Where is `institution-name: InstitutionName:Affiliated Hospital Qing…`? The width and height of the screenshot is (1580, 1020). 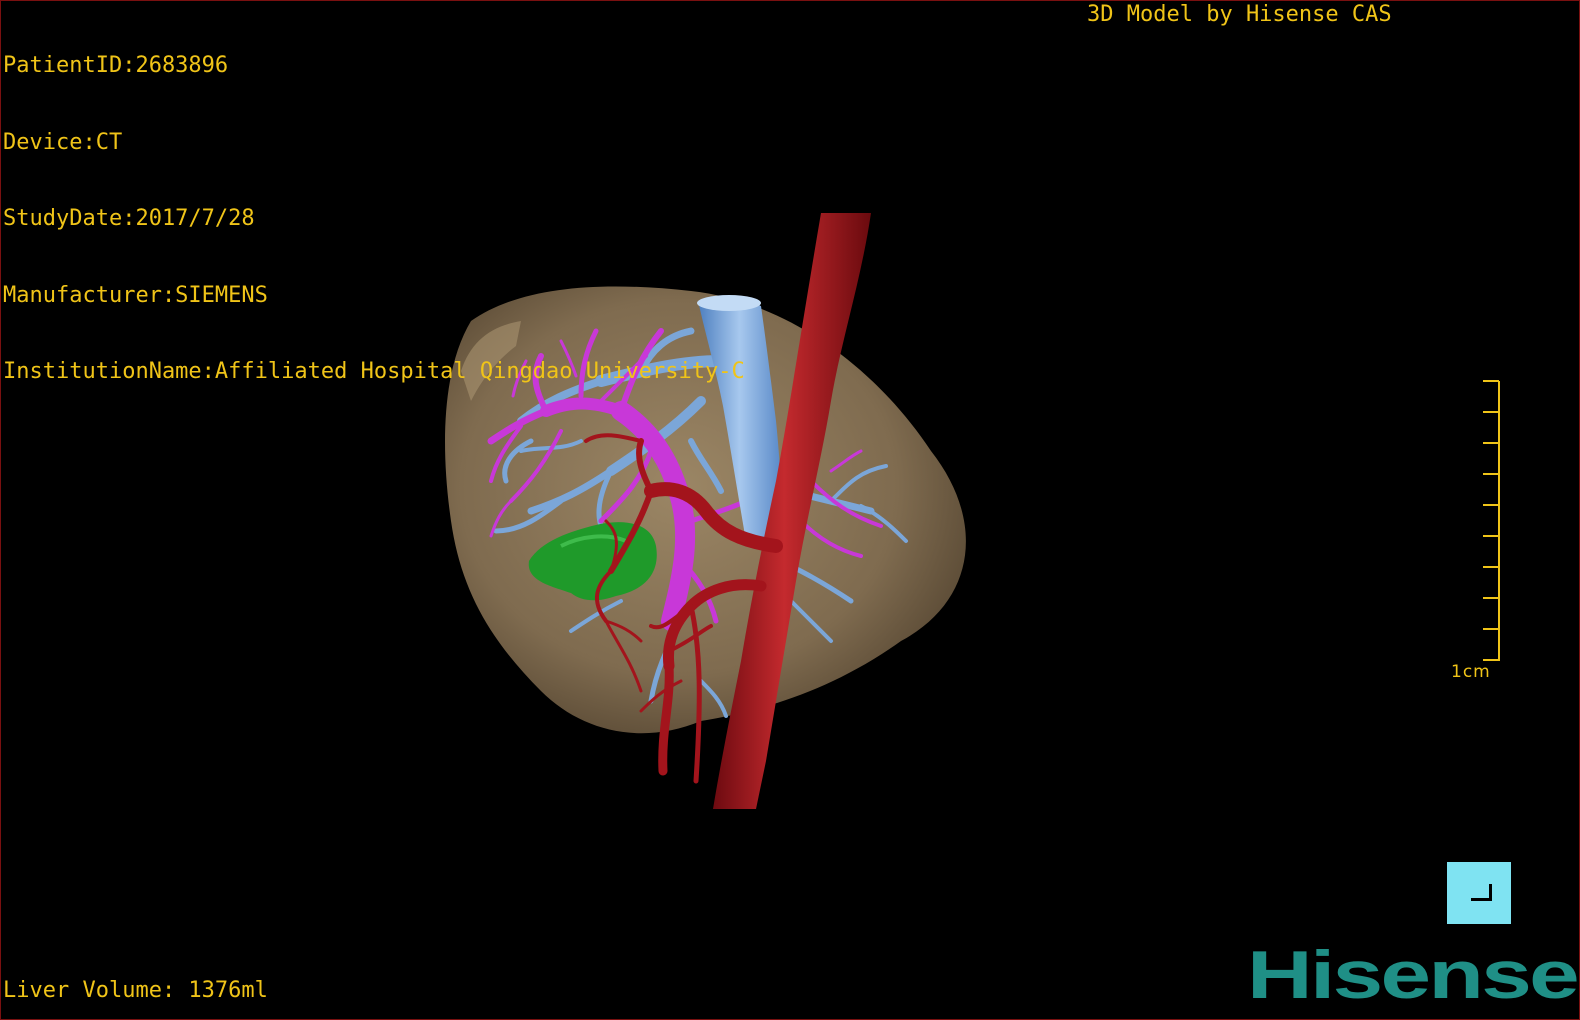 institution-name: InstitutionName:Affiliated Hospital Qing… is located at coordinates (374, 371).